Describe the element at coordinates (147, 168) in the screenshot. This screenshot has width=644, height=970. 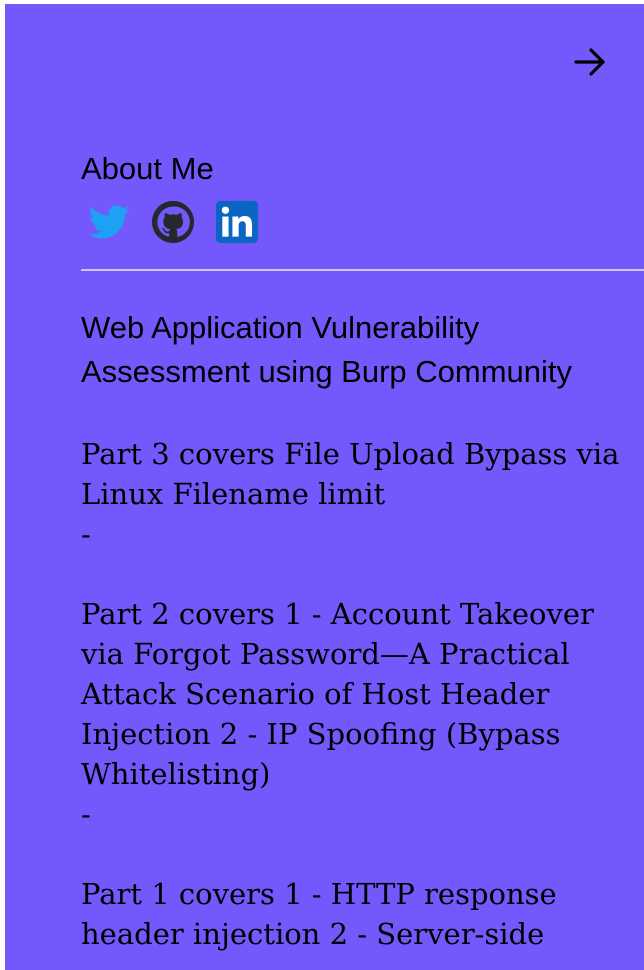
I see `about-me-heading: About Me` at that location.